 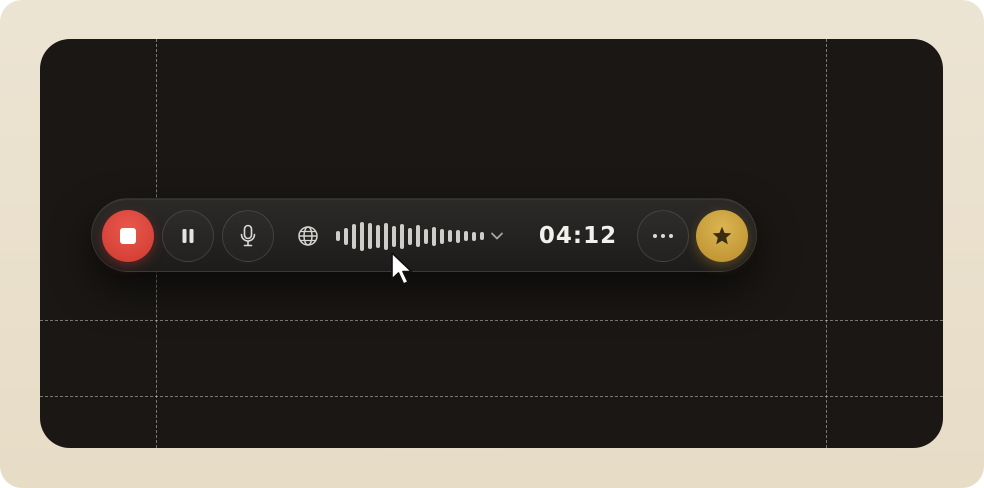 I want to click on guide-line-vertical-right, so click(x=826, y=243).